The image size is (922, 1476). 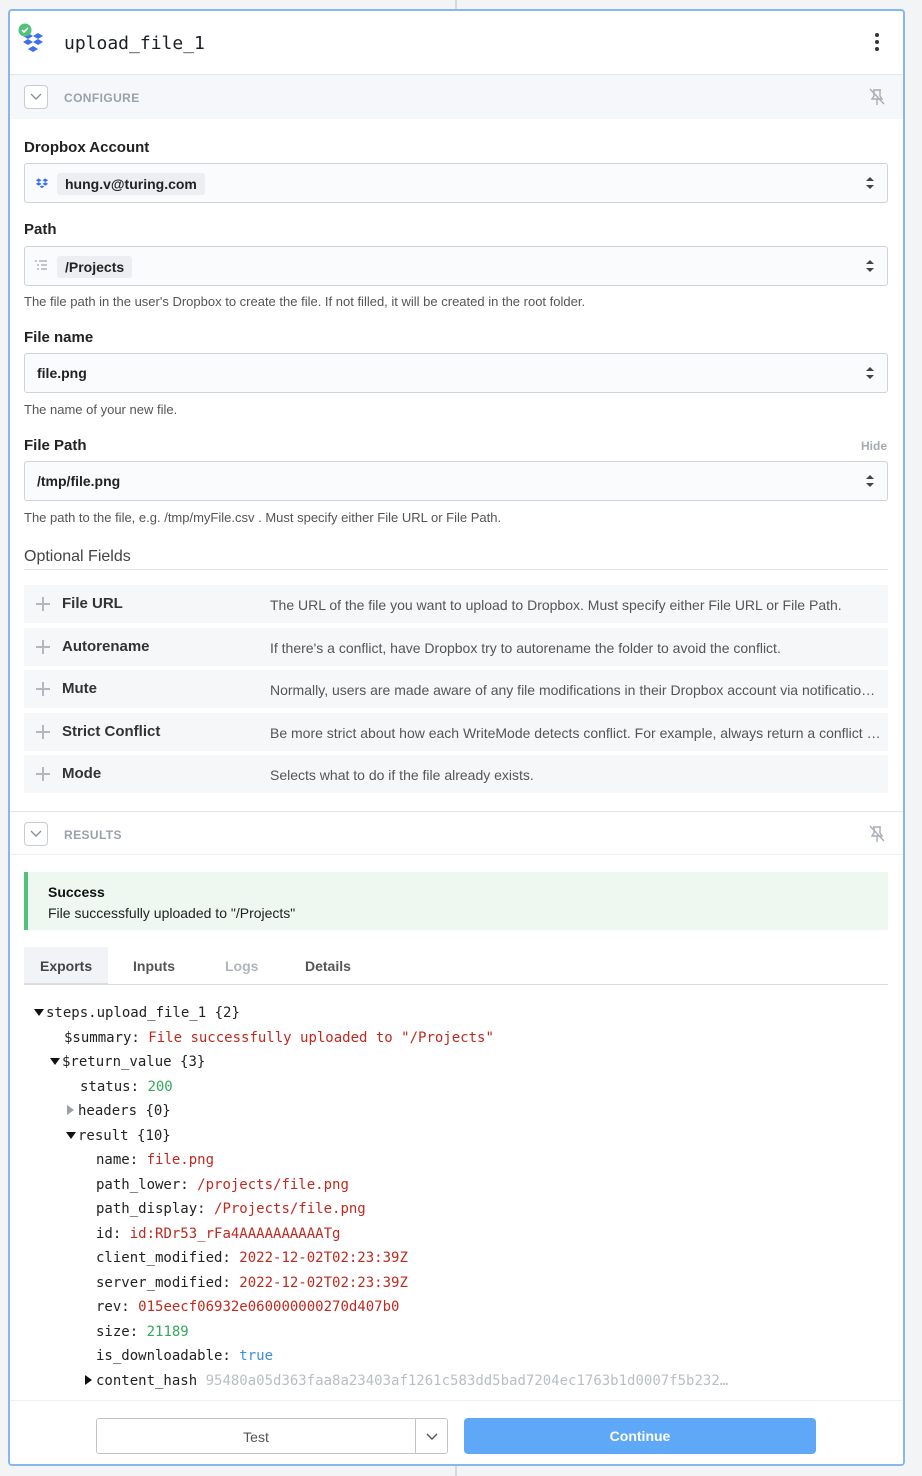 I want to click on file-name-input: file.png, so click(x=456, y=373).